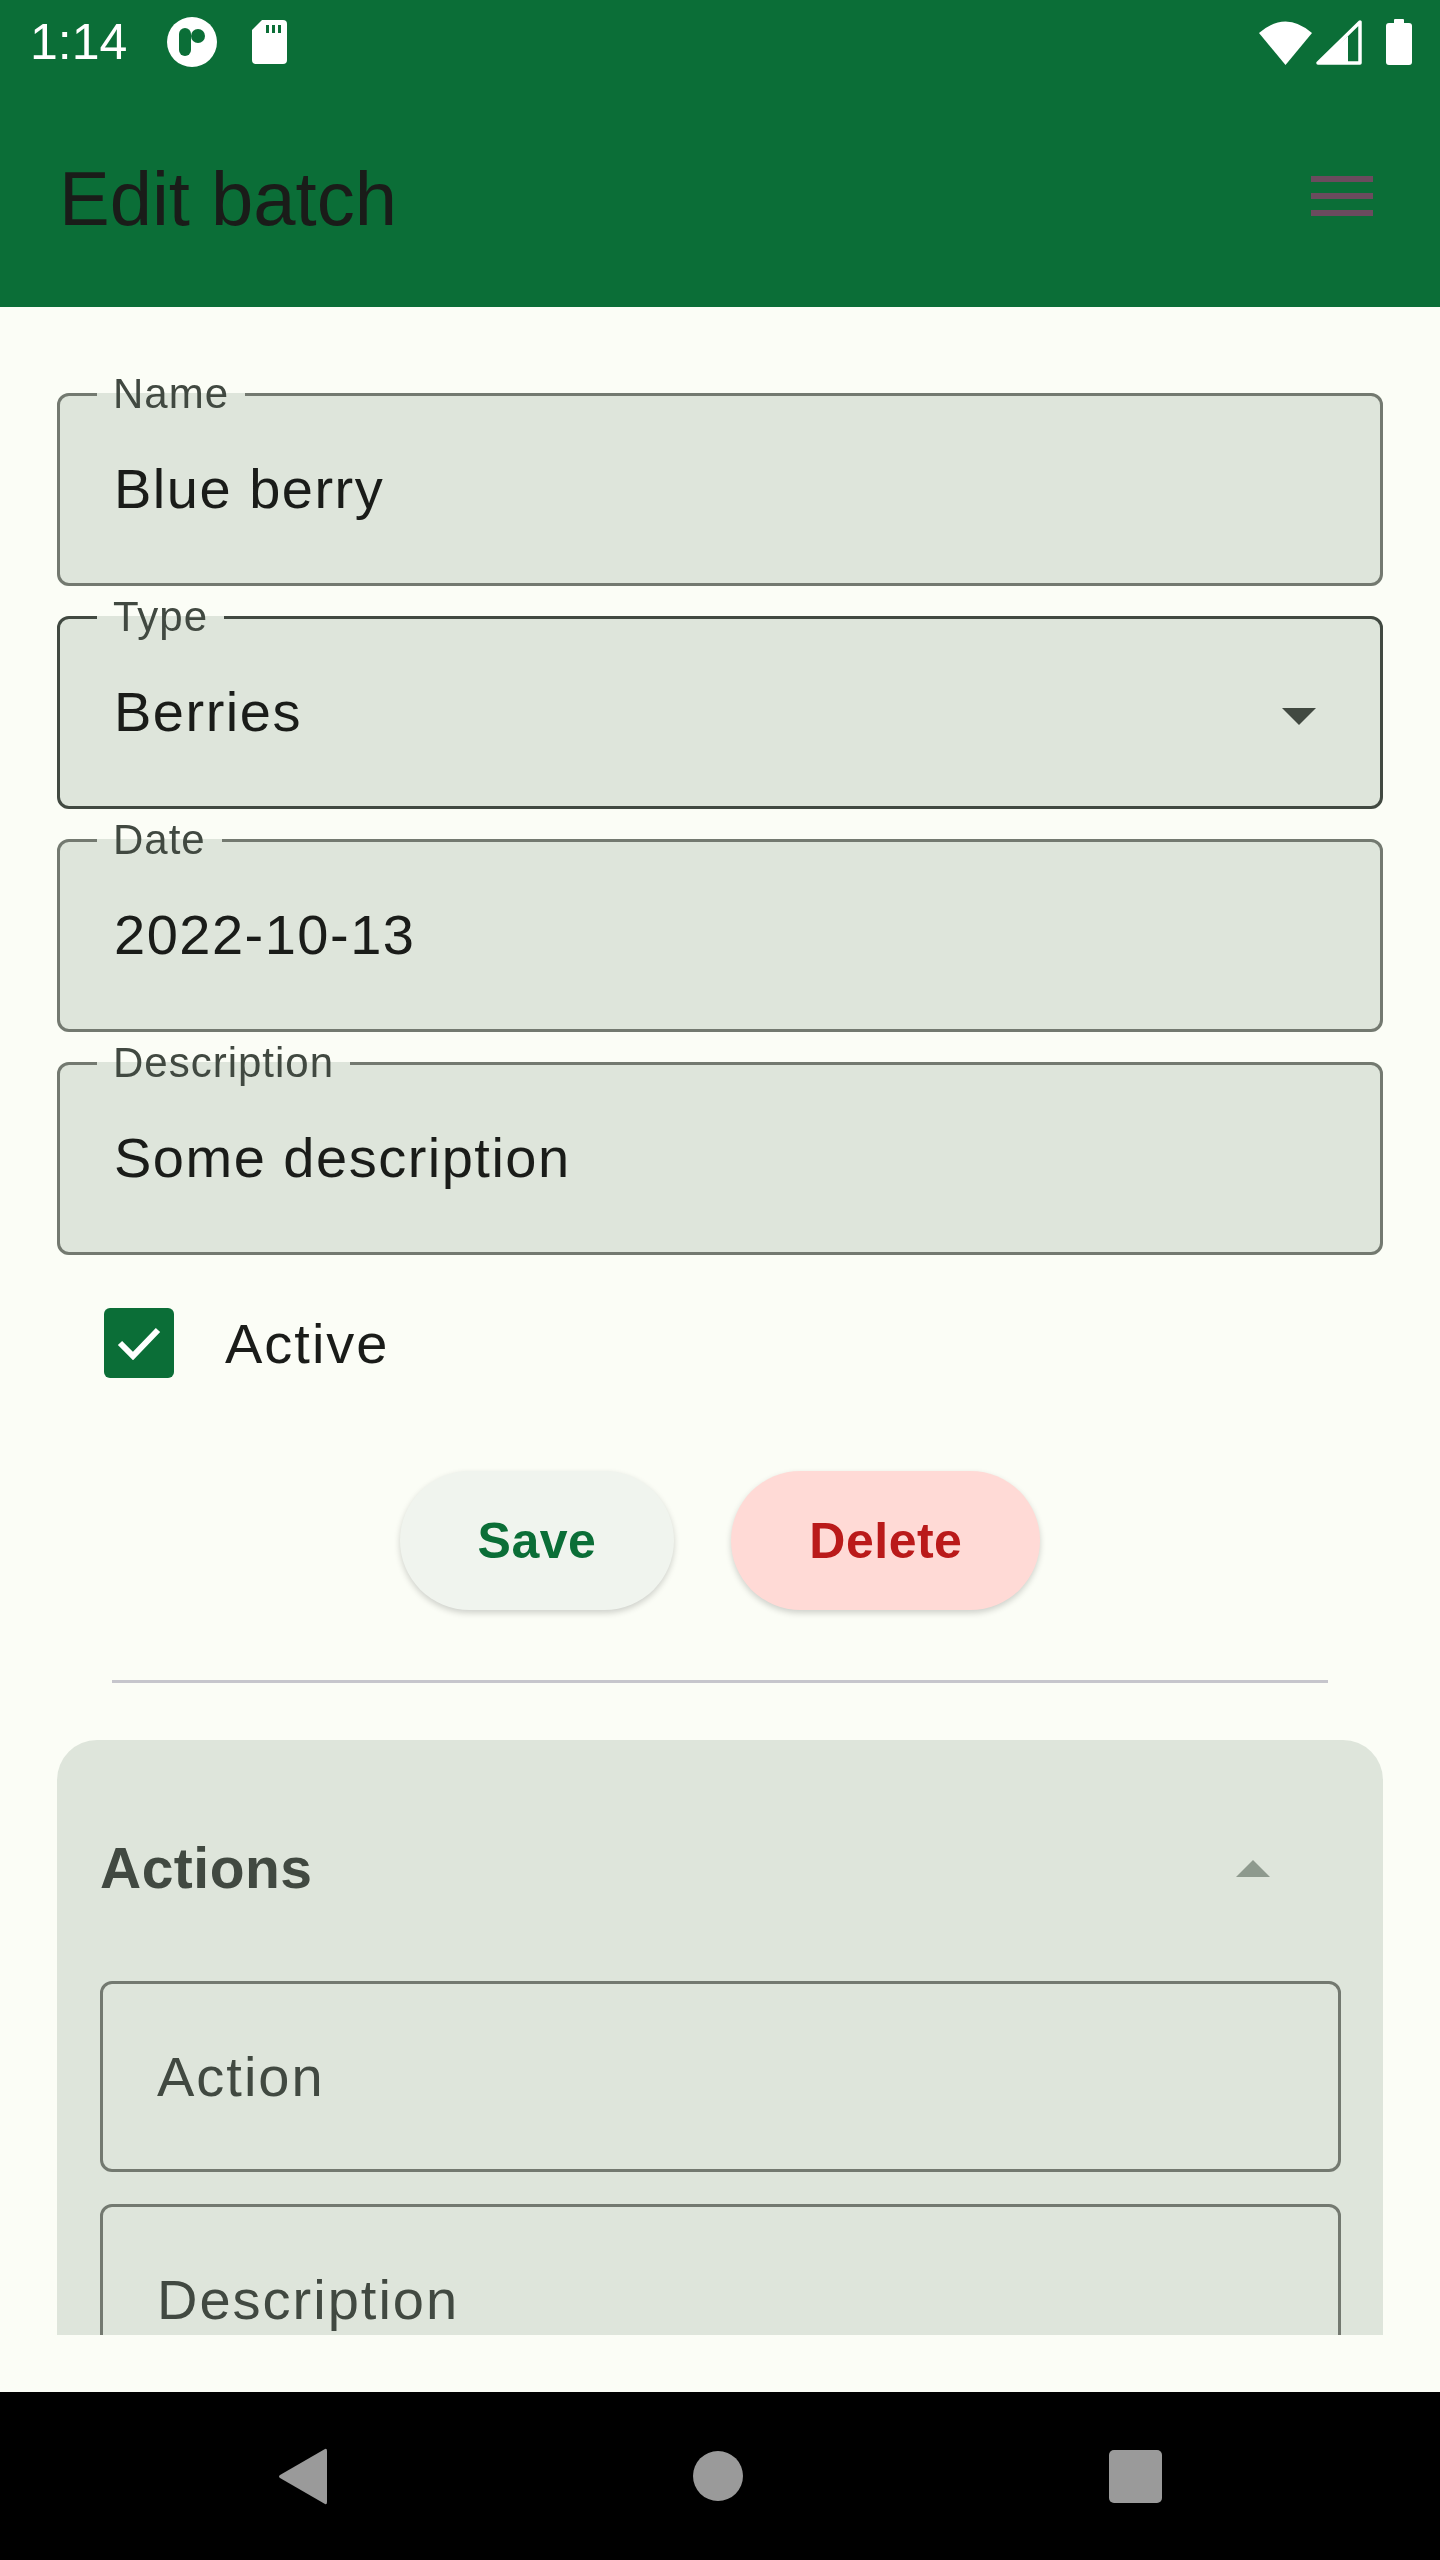 The height and width of the screenshot is (2560, 1440). What do you see at coordinates (161, 617) in the screenshot?
I see `field-label: Type` at bounding box center [161, 617].